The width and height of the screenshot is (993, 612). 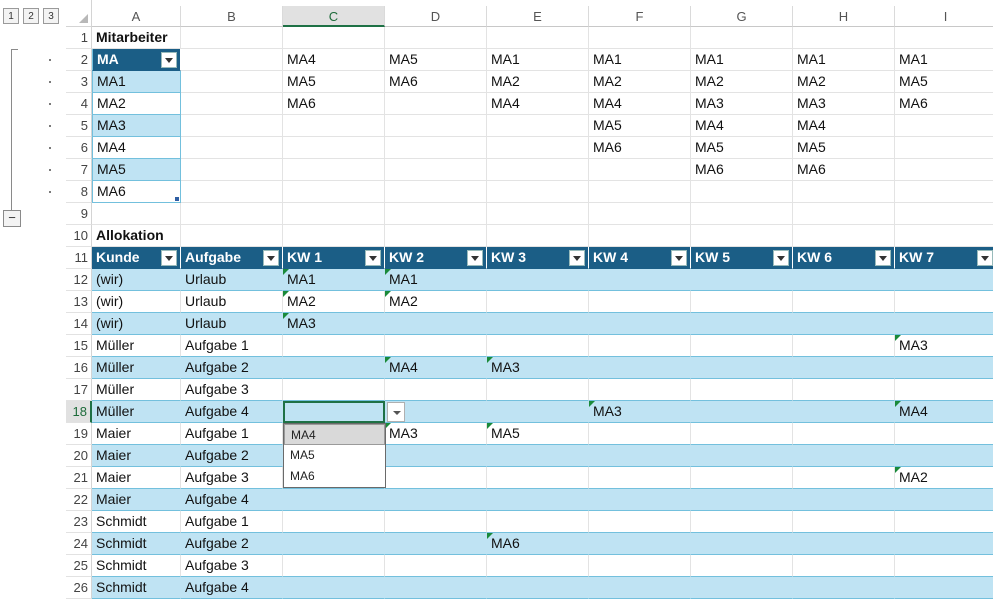 I want to click on ma-matrix-cell: MA2, so click(x=640, y=82).